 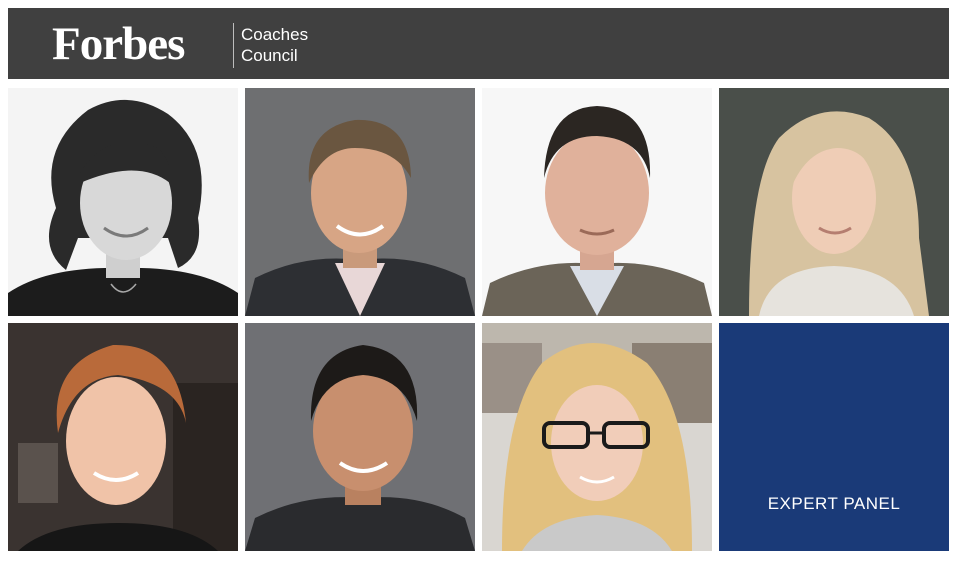 What do you see at coordinates (274, 45) in the screenshot?
I see `council-title: Coaches Council` at bounding box center [274, 45].